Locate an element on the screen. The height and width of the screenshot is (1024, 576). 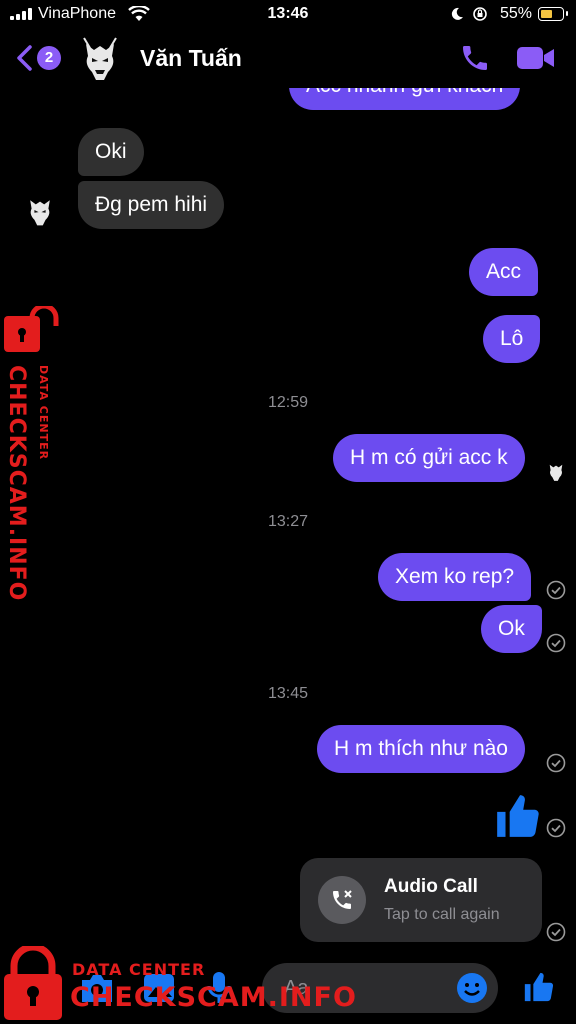
message-outgoing: Acc nhanh gửi khách is located at coordinates (405, 99).